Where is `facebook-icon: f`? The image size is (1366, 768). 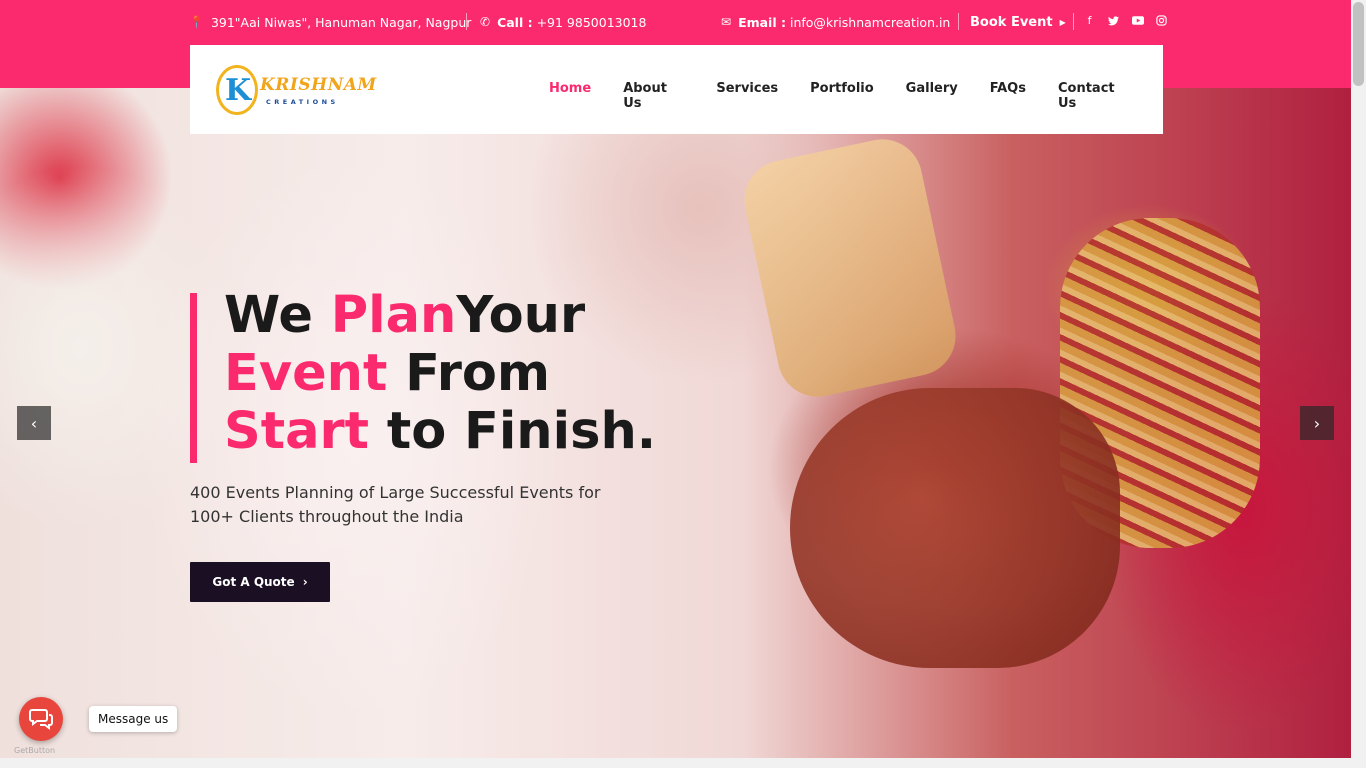
facebook-icon: f is located at coordinates (1089, 20).